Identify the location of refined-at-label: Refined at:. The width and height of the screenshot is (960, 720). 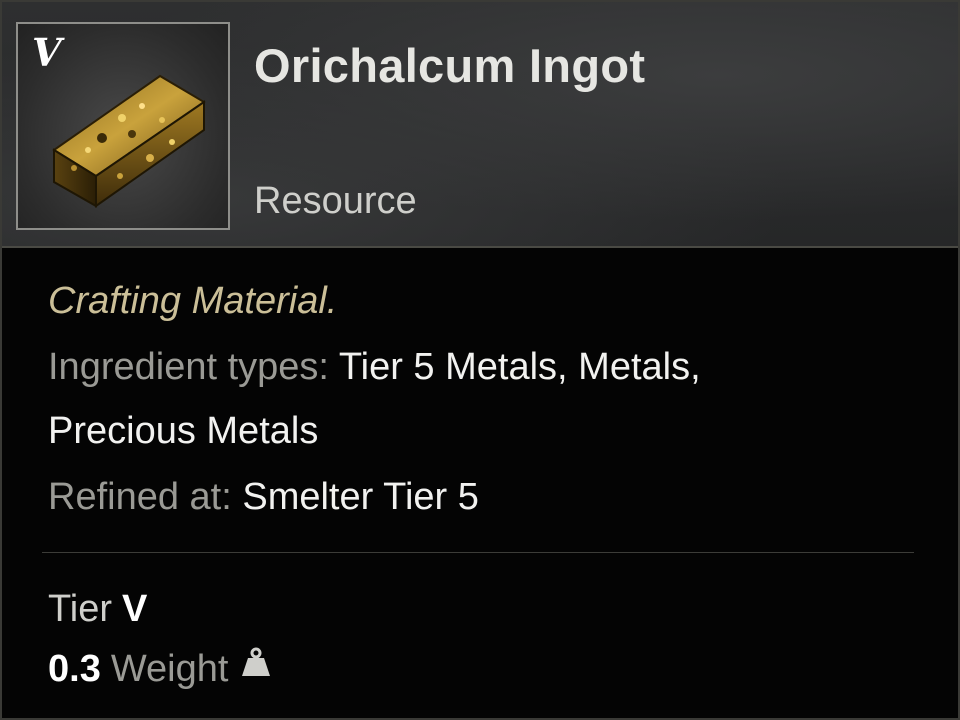
(140, 497).